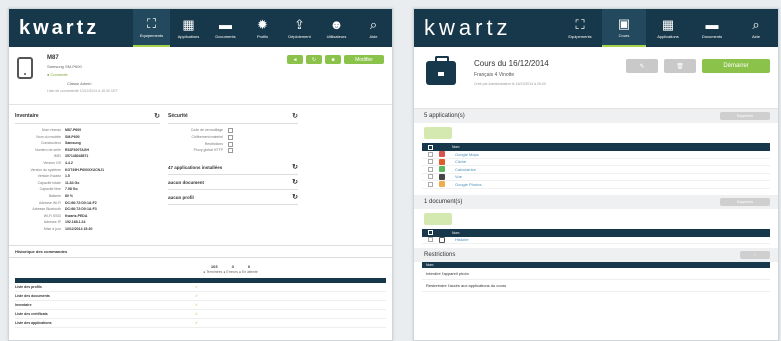 The height and width of the screenshot is (341, 781). I want to click on inventory-key: Mise à jour, so click(52, 228).